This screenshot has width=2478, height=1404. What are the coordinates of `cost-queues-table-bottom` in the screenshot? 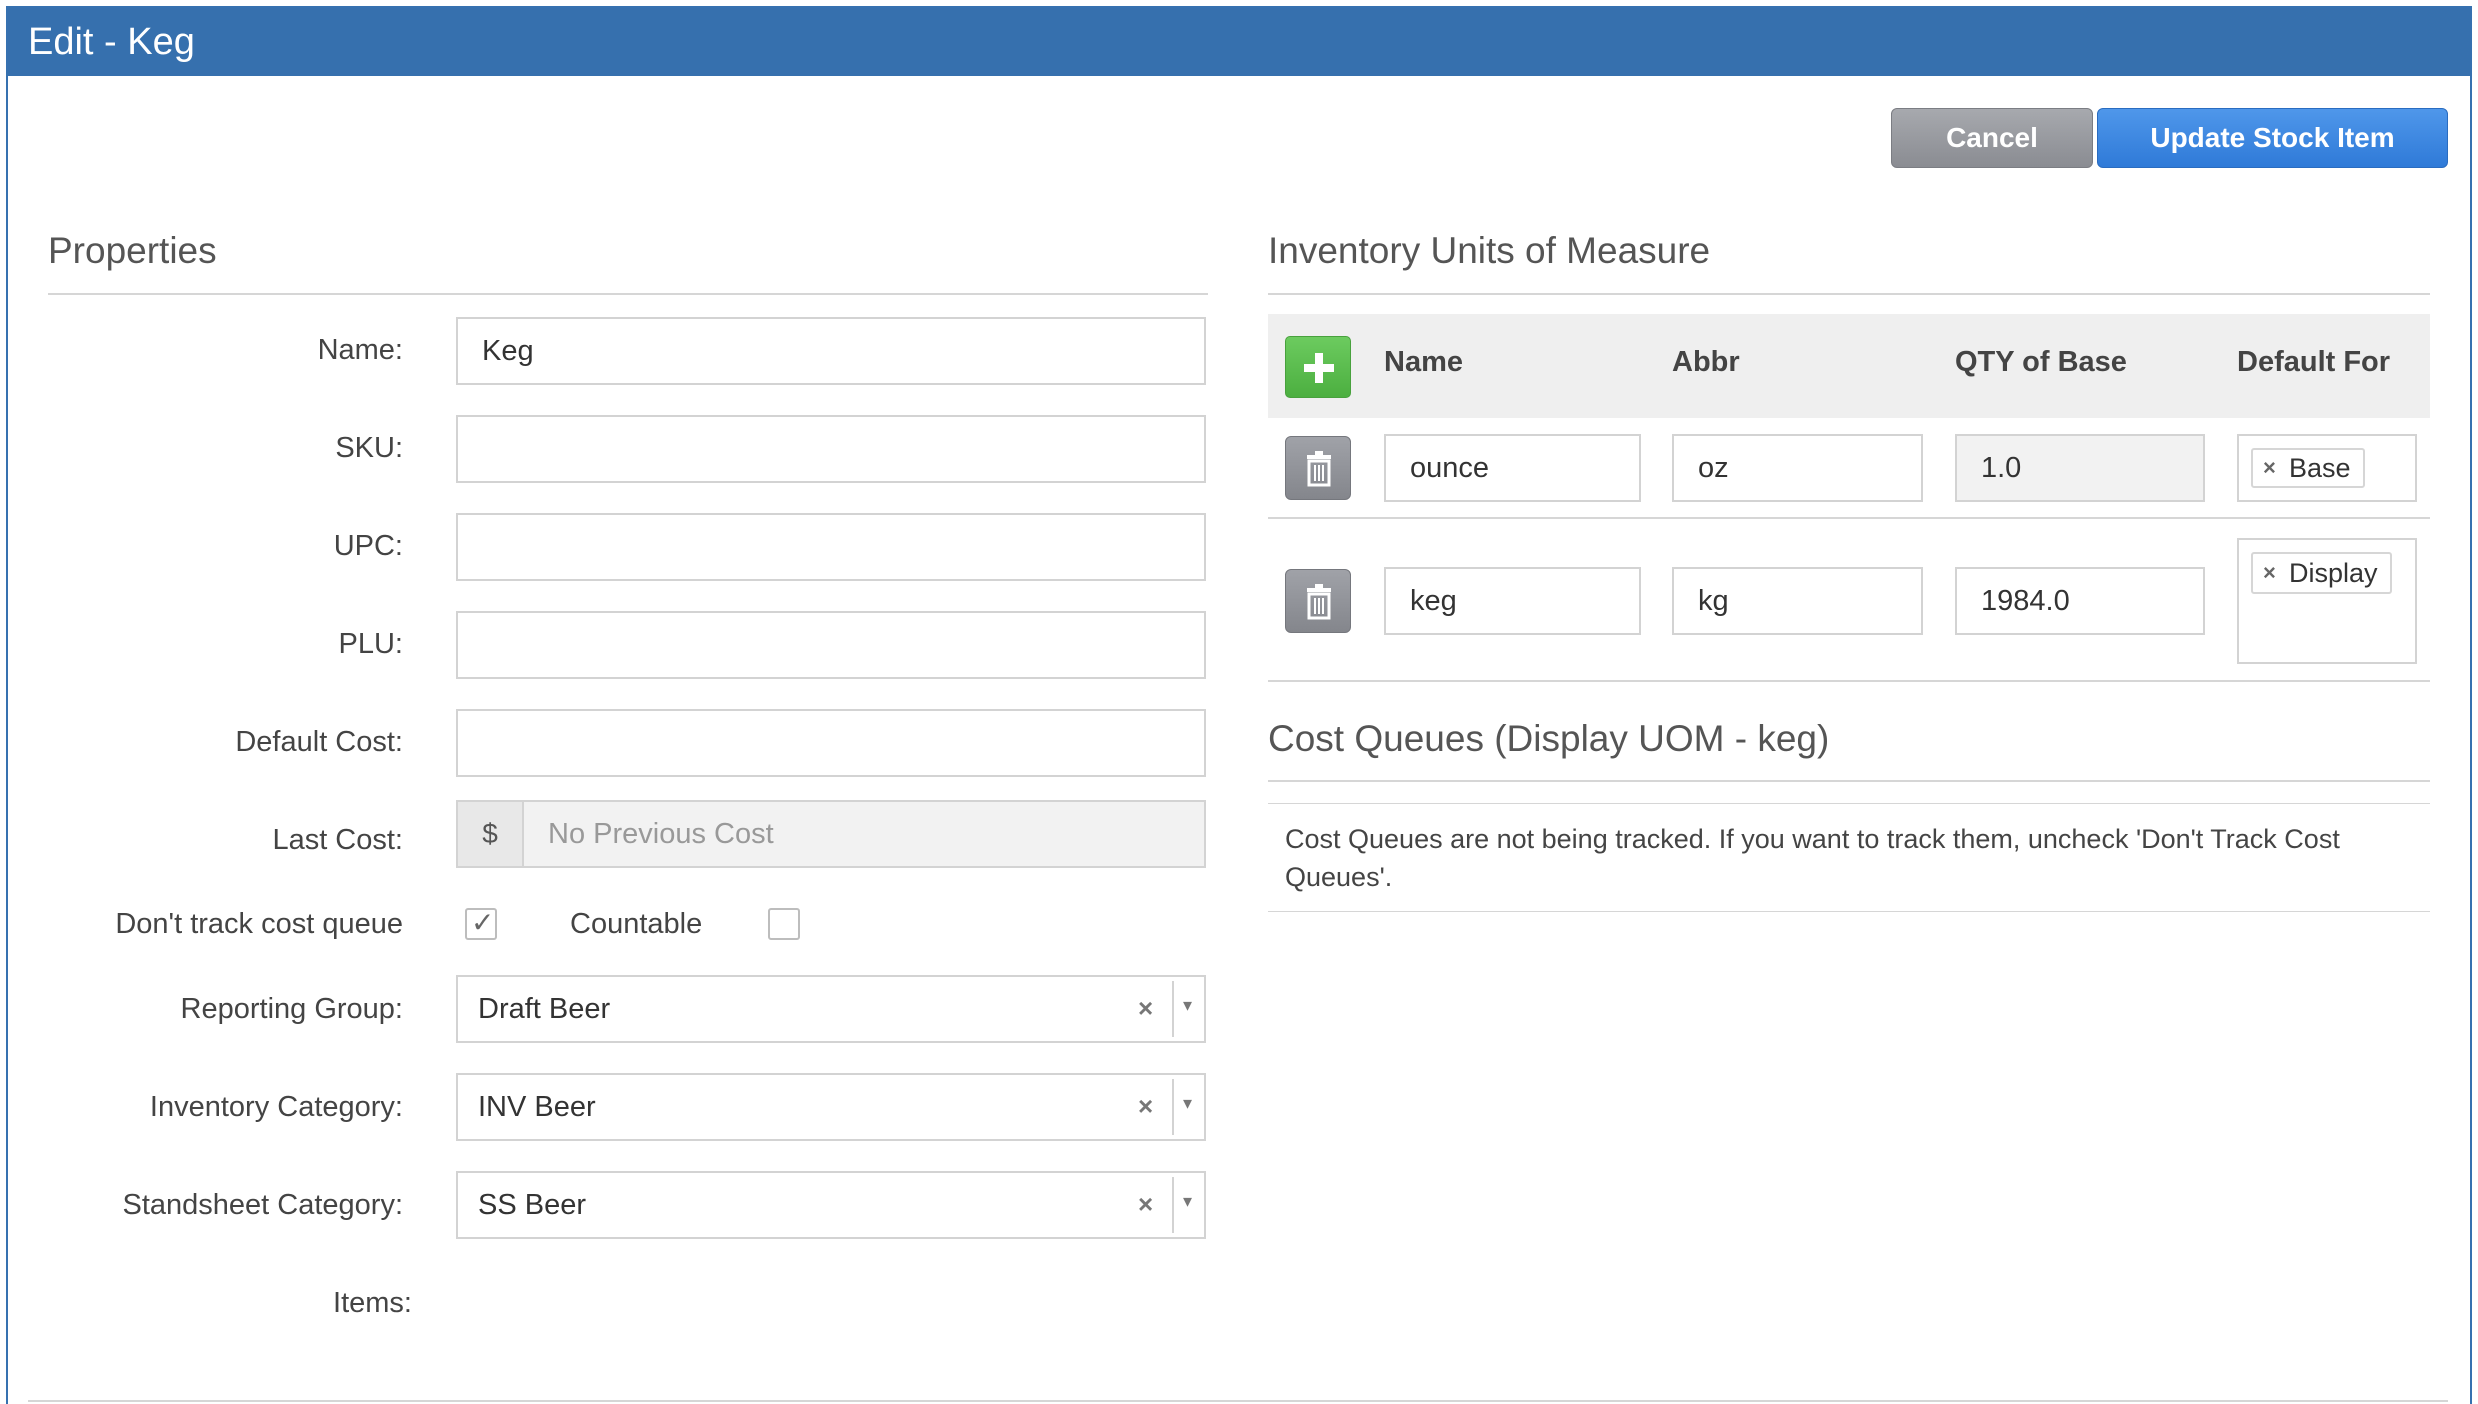 It's located at (1849, 911).